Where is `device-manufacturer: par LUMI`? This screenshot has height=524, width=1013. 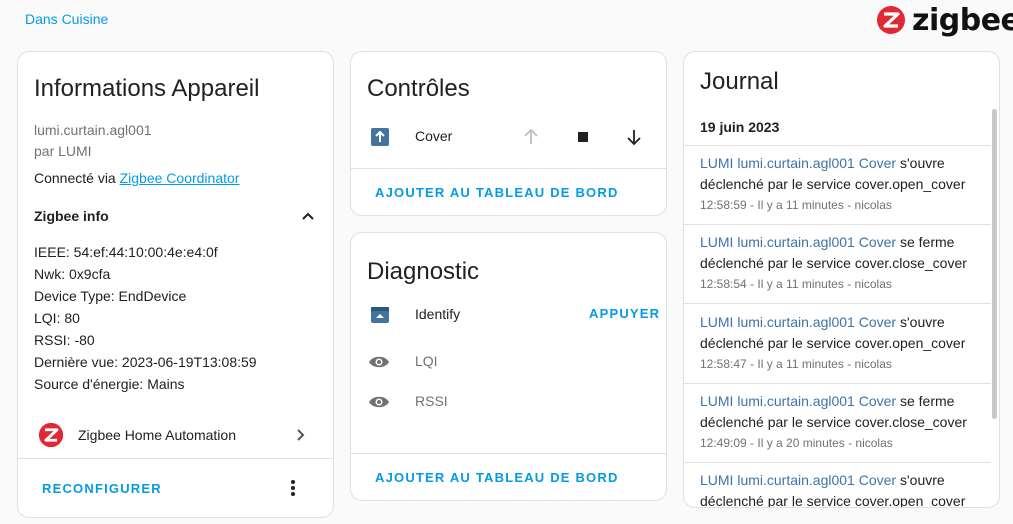 device-manufacturer: par LUMI is located at coordinates (63, 151).